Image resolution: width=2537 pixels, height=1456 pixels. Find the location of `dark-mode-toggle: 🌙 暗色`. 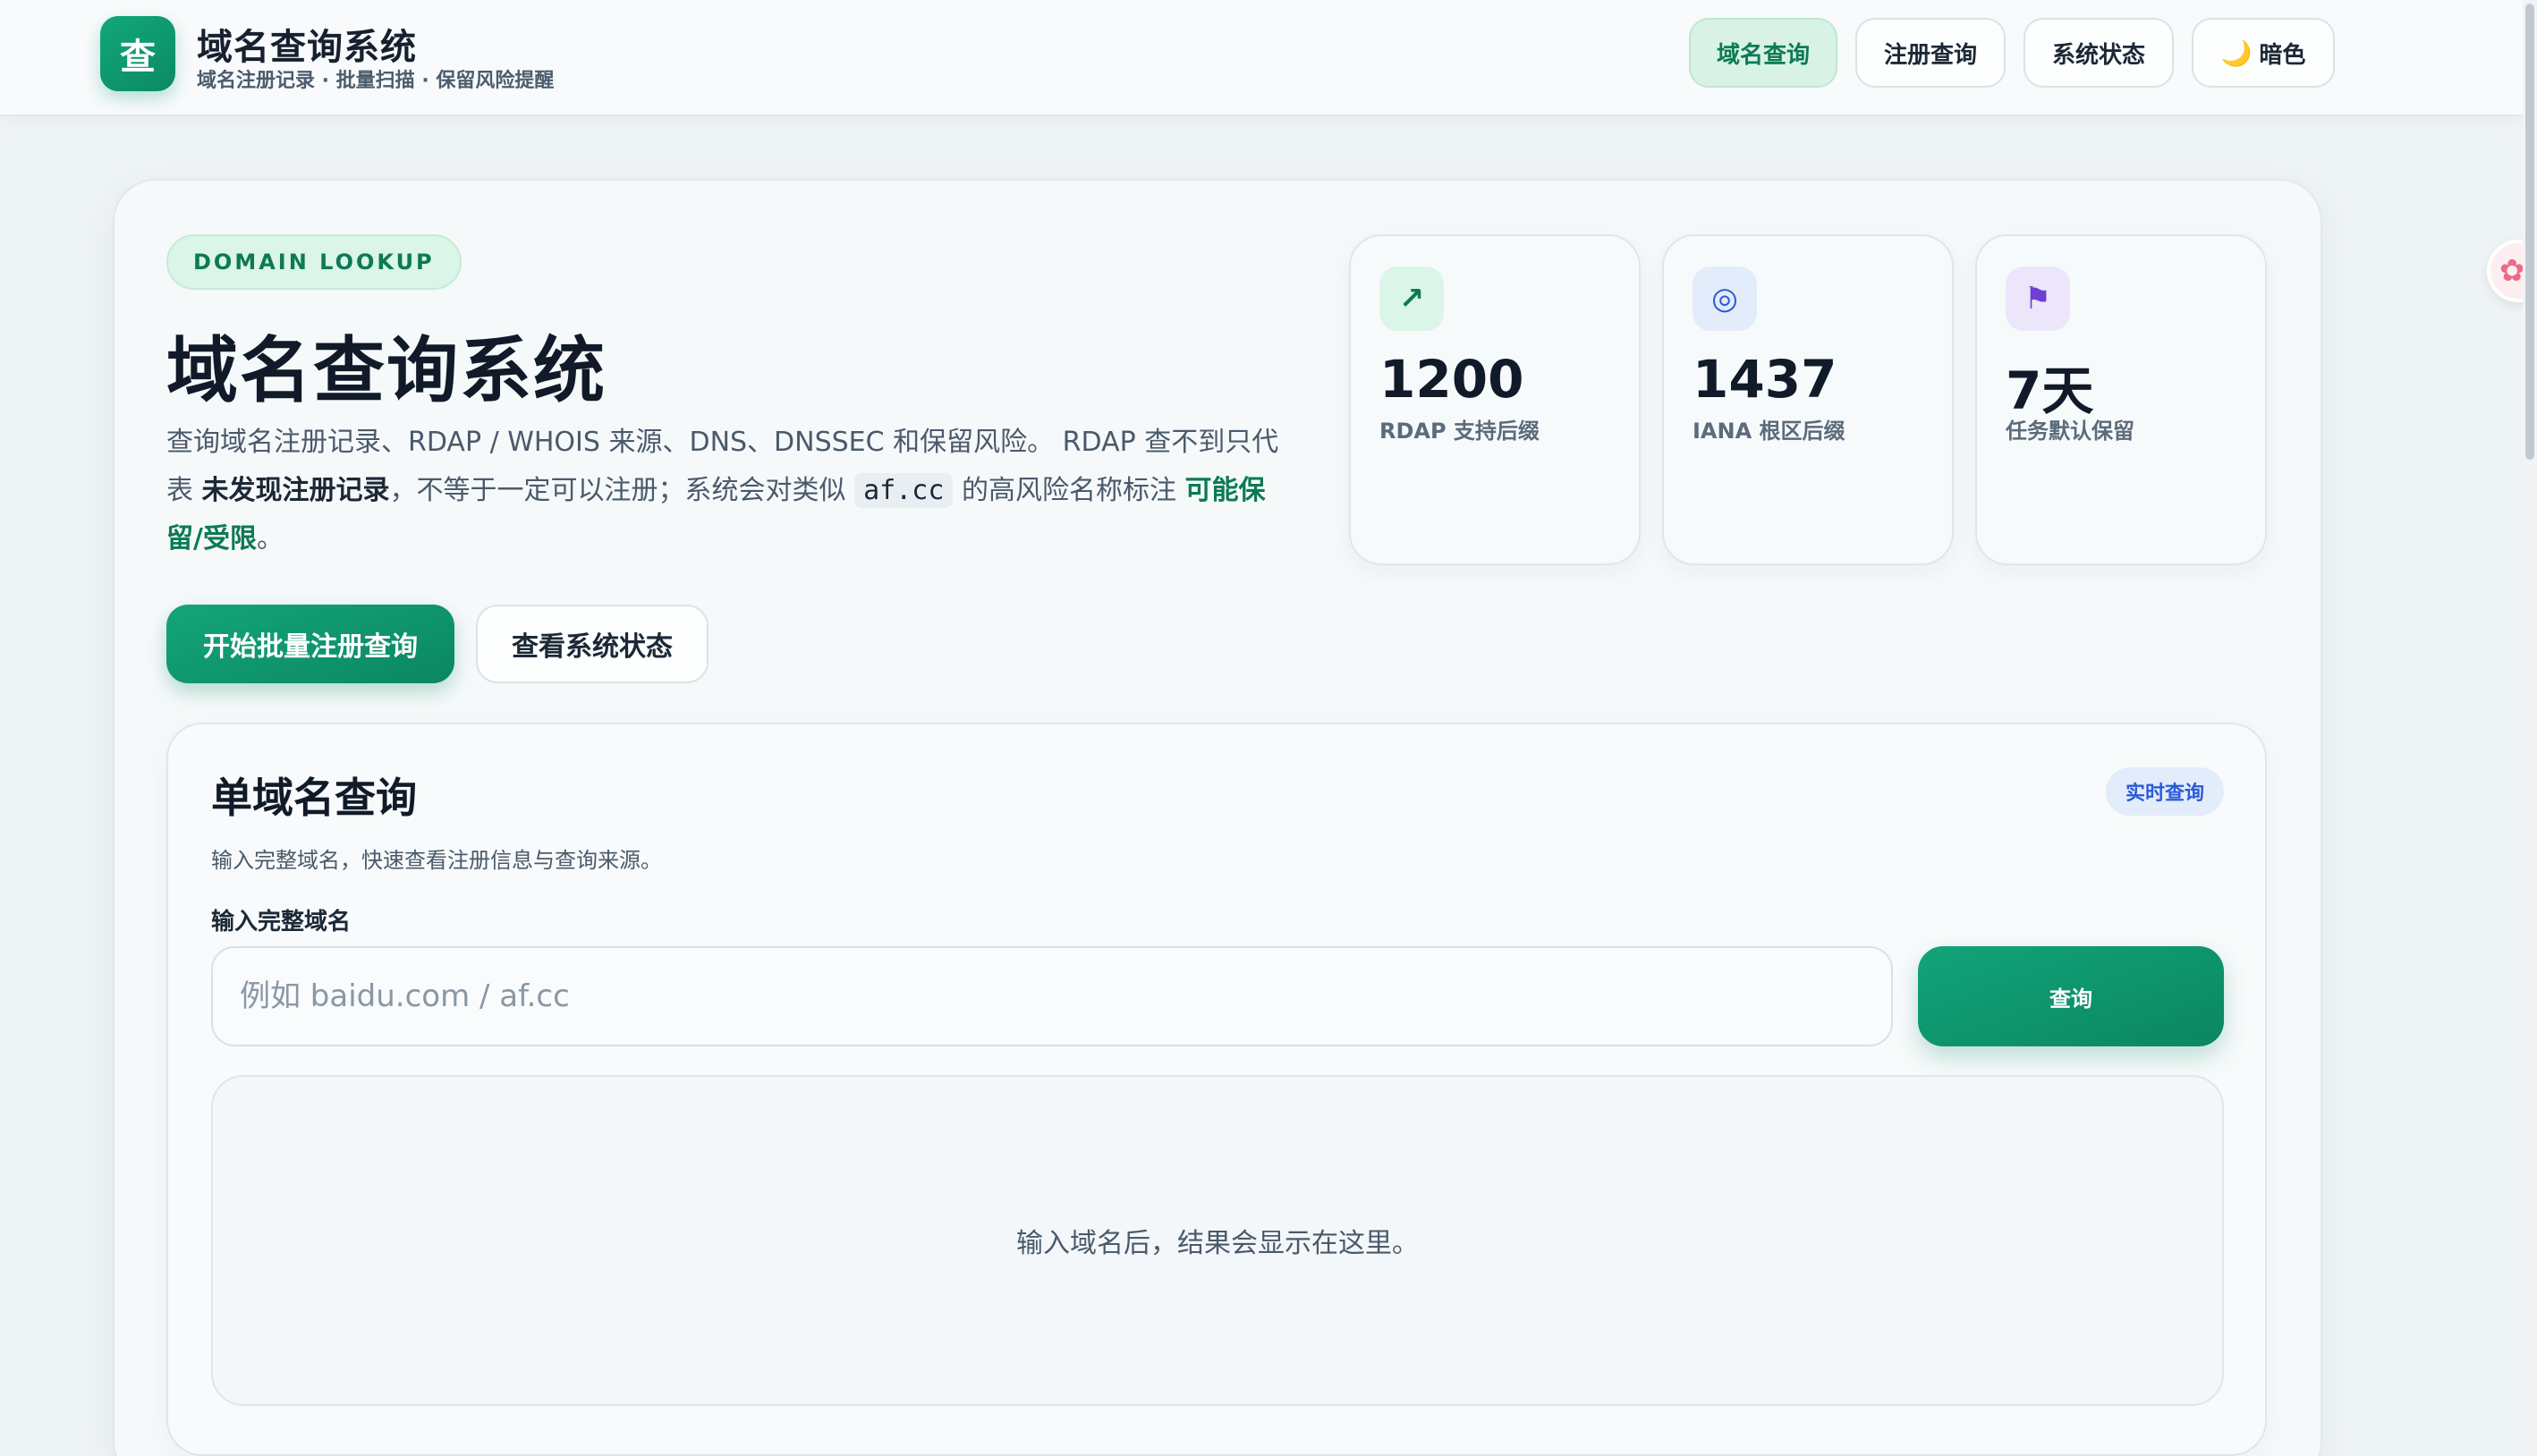

dark-mode-toggle: 🌙 暗色 is located at coordinates (2263, 53).